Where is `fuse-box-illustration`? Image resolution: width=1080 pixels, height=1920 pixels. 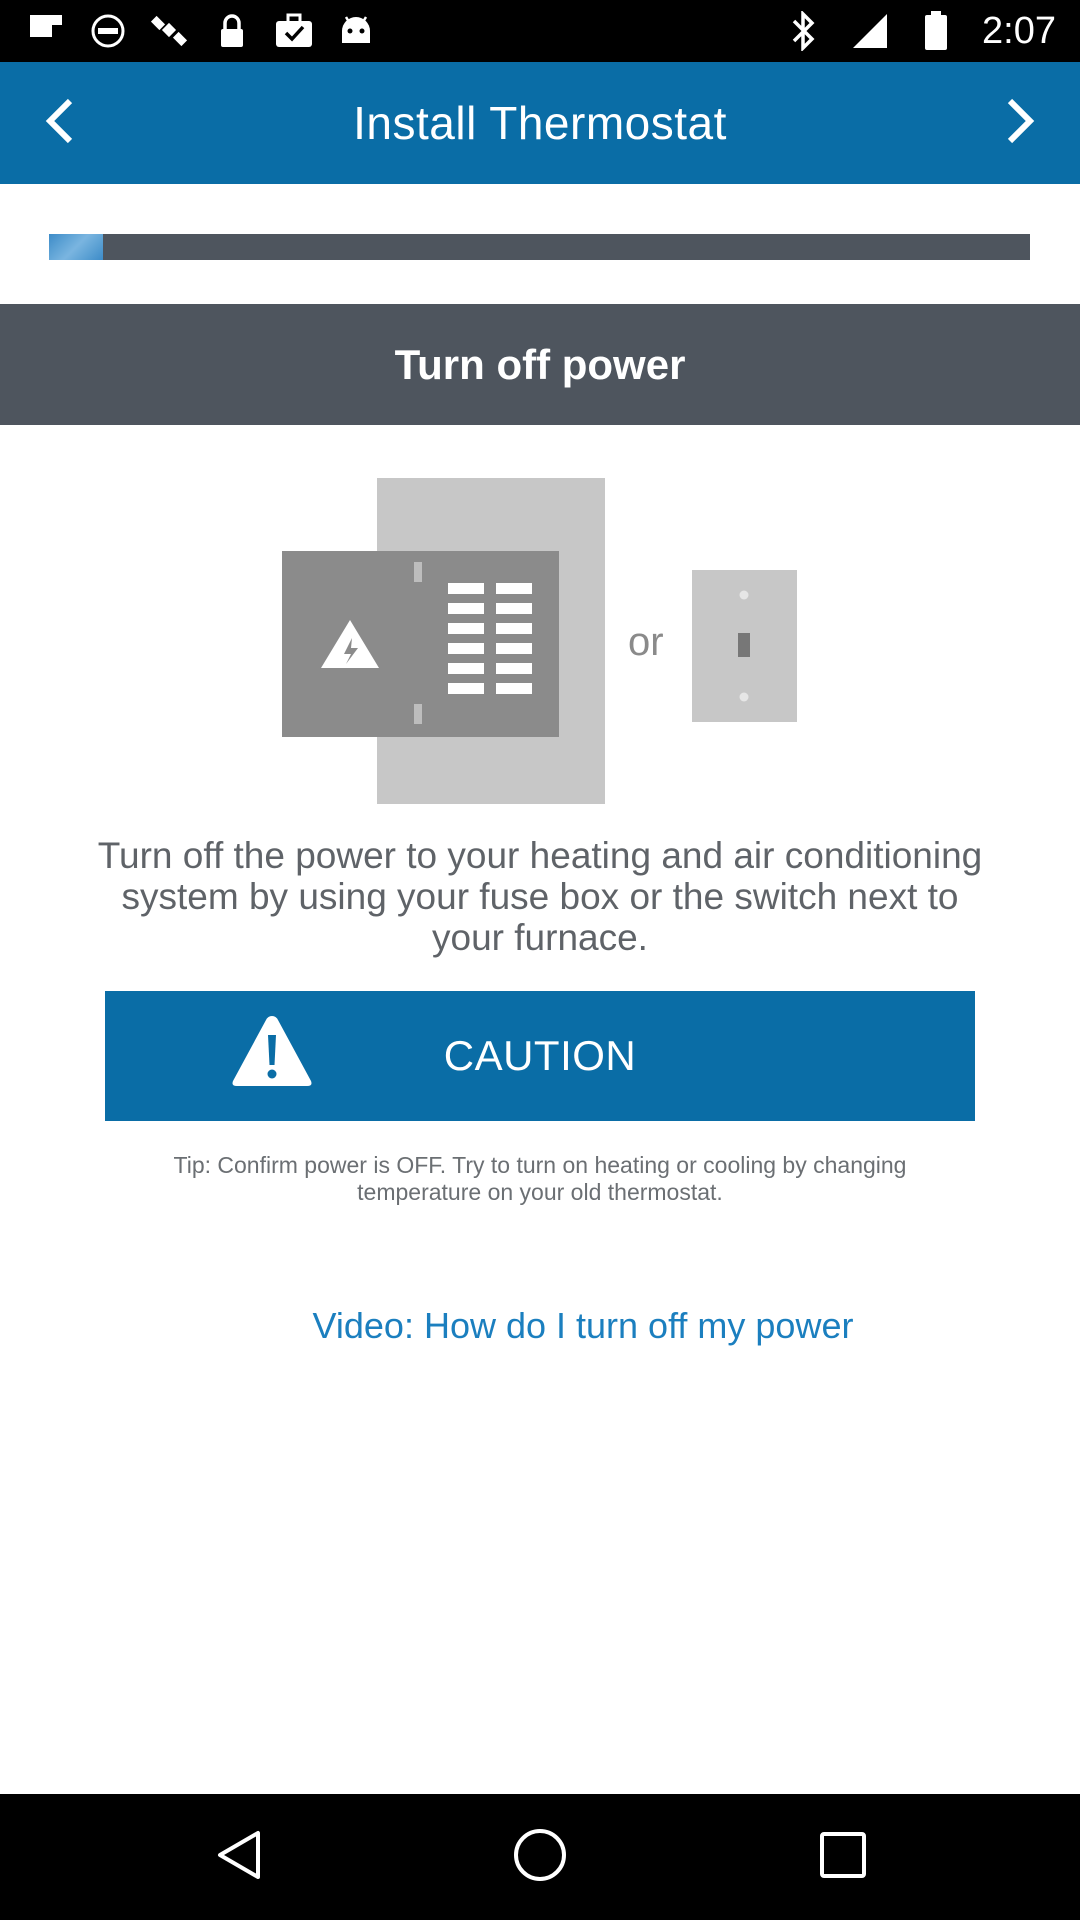
fuse-box-illustration is located at coordinates (443, 641).